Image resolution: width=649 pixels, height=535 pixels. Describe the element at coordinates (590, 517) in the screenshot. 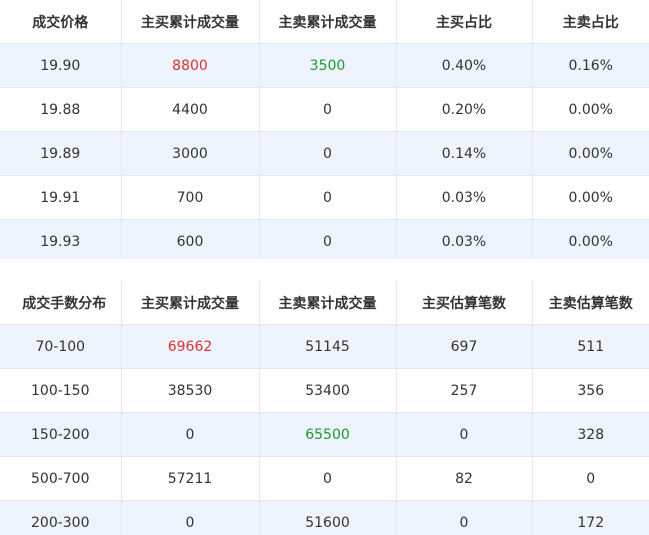

I see `sell-count-cell: 172` at that location.